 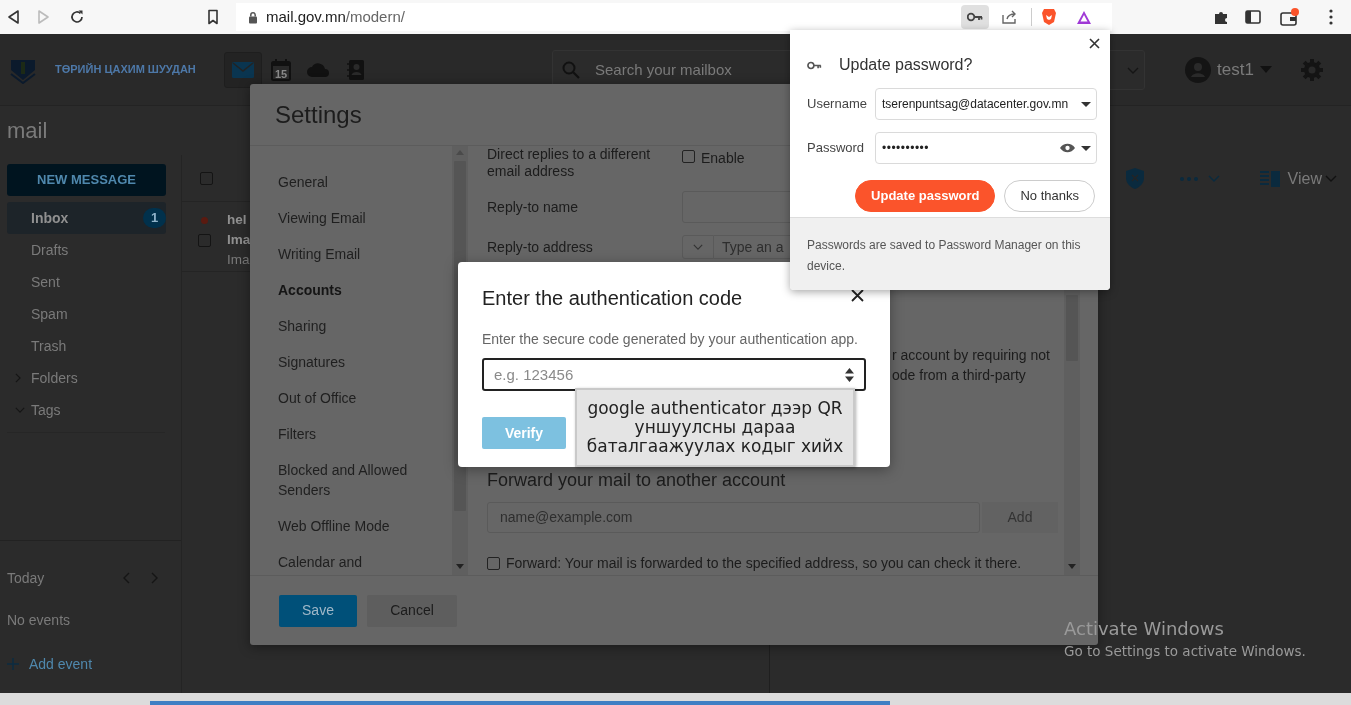 What do you see at coordinates (1235, 69) in the screenshot?
I see `user-name: test1` at bounding box center [1235, 69].